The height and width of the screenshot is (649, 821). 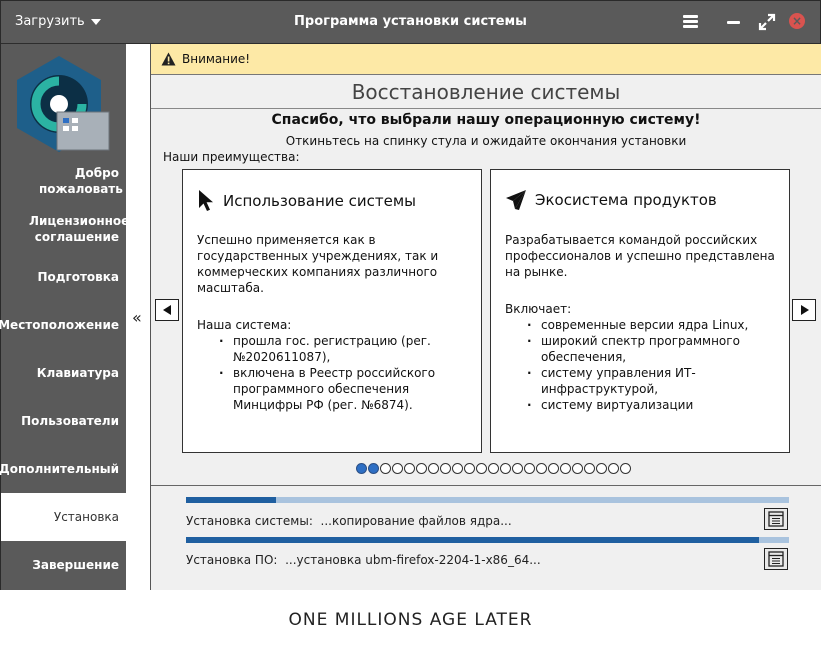 I want to click on caption-text: ONE MILLIONS AGE LATER, so click(x=410, y=620).